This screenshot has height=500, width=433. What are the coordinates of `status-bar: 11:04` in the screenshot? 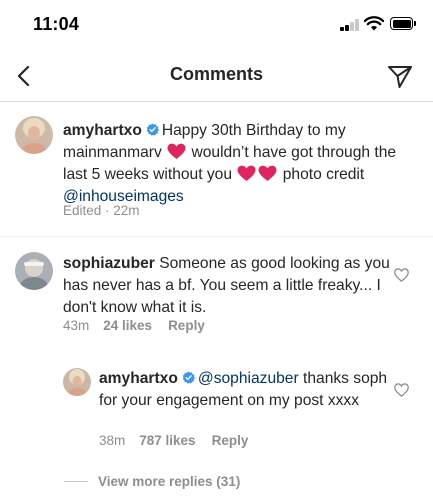 It's located at (216, 25).